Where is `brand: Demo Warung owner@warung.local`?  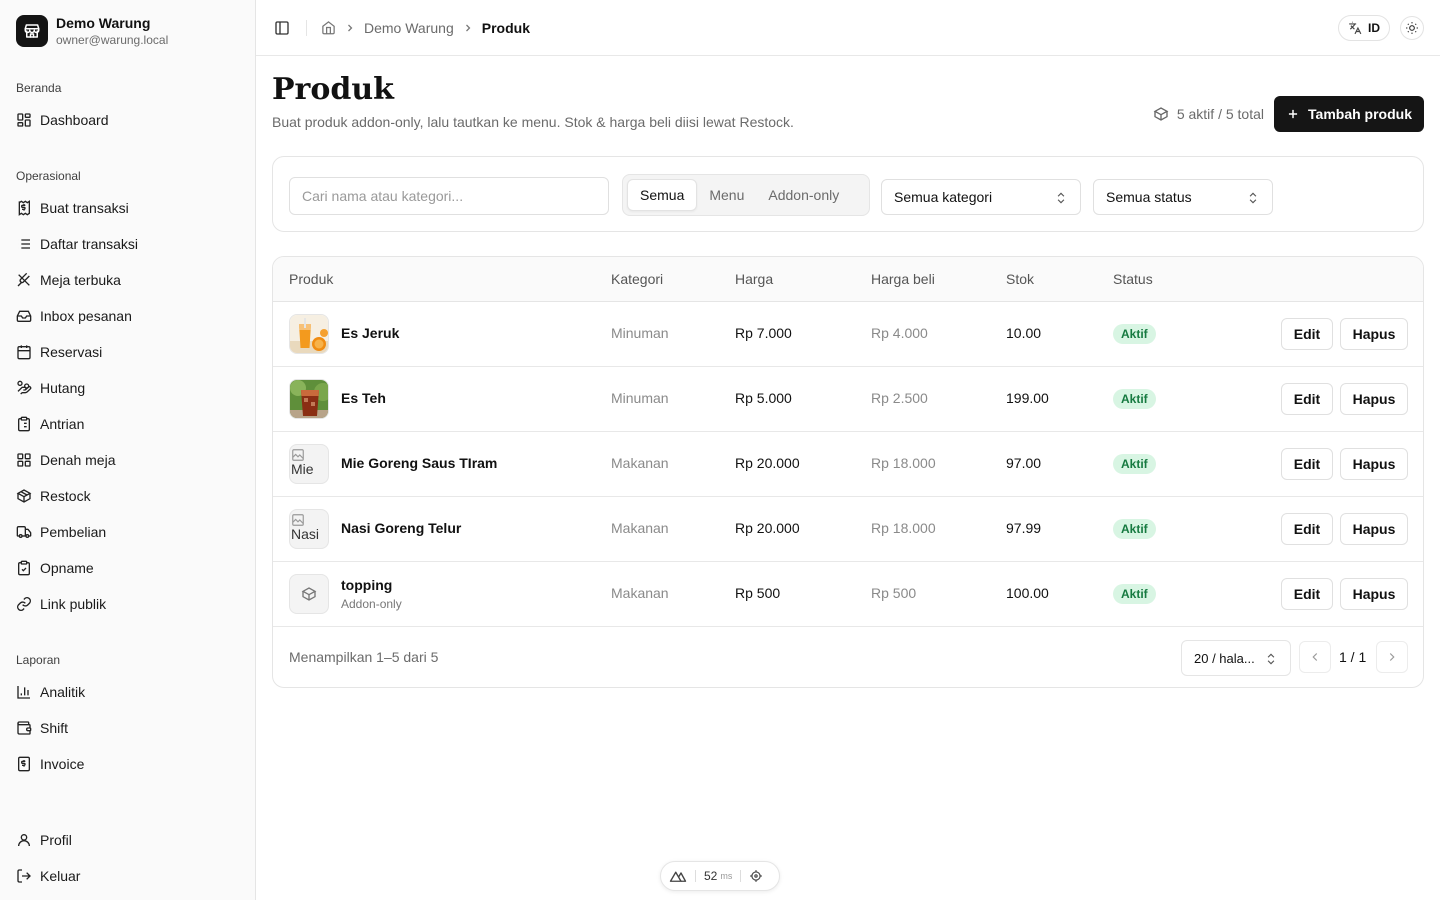 brand: Demo Warung owner@warung.local is located at coordinates (92, 31).